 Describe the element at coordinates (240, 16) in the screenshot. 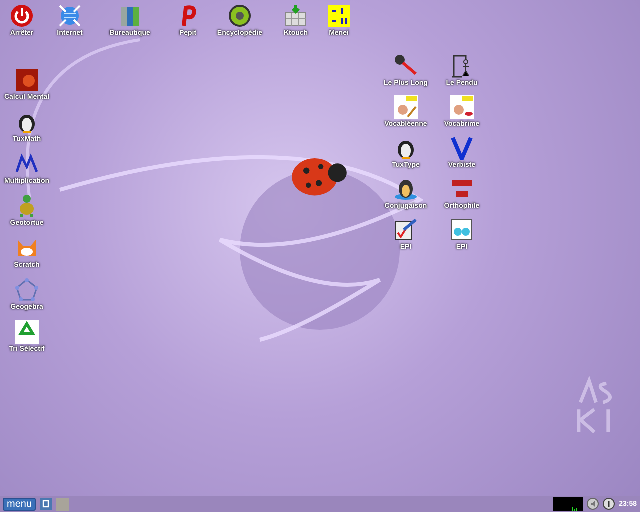

I see `disc-icon` at that location.